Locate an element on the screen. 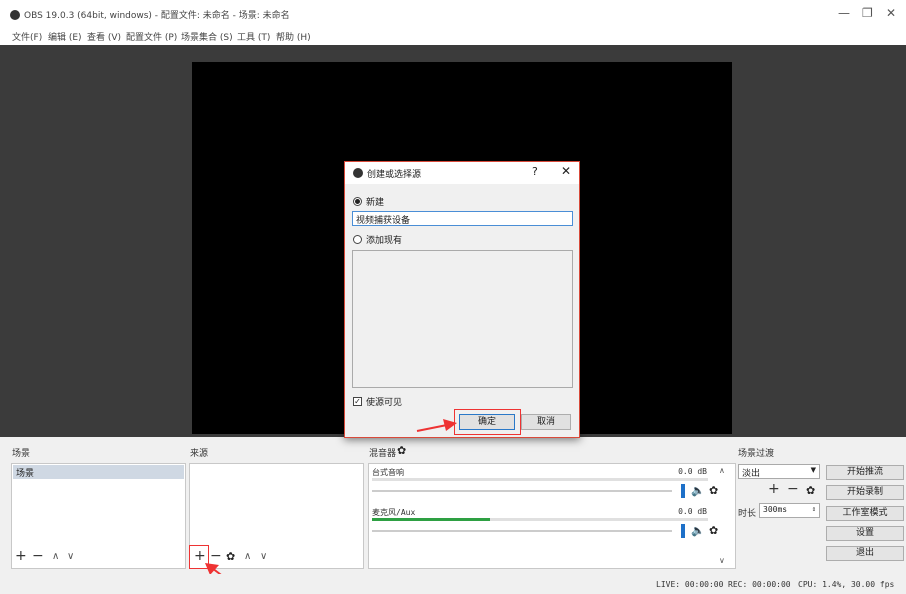 The height and width of the screenshot is (594, 906). duration-label: 时长 is located at coordinates (747, 514).